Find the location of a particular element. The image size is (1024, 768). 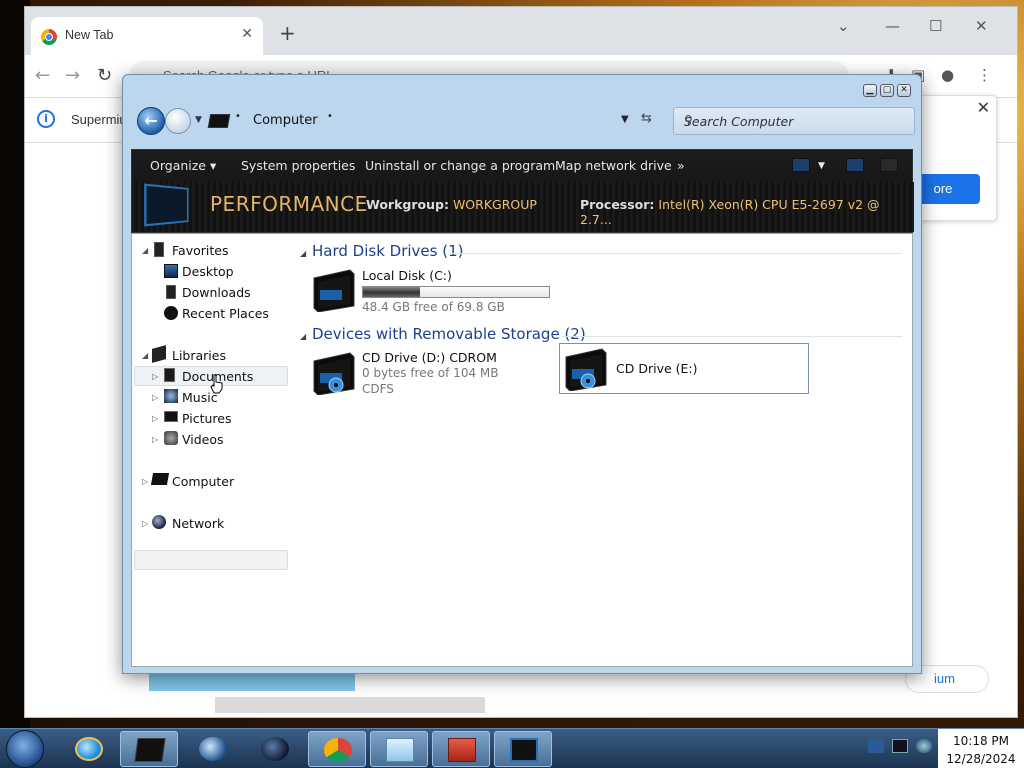

notepad-icon is located at coordinates (400, 750).